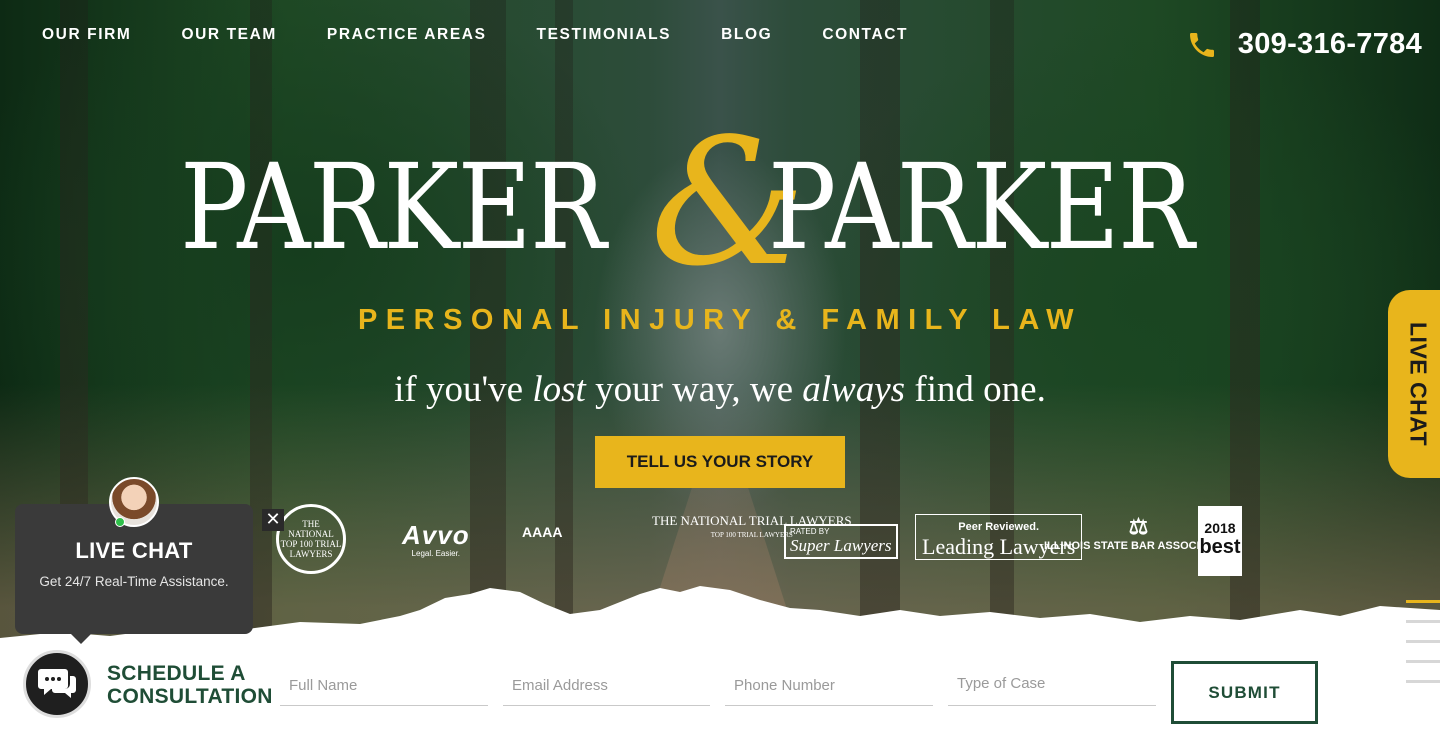 This screenshot has width=1440, height=747. What do you see at coordinates (273, 520) in the screenshot?
I see `close-icon: ✕` at bounding box center [273, 520].